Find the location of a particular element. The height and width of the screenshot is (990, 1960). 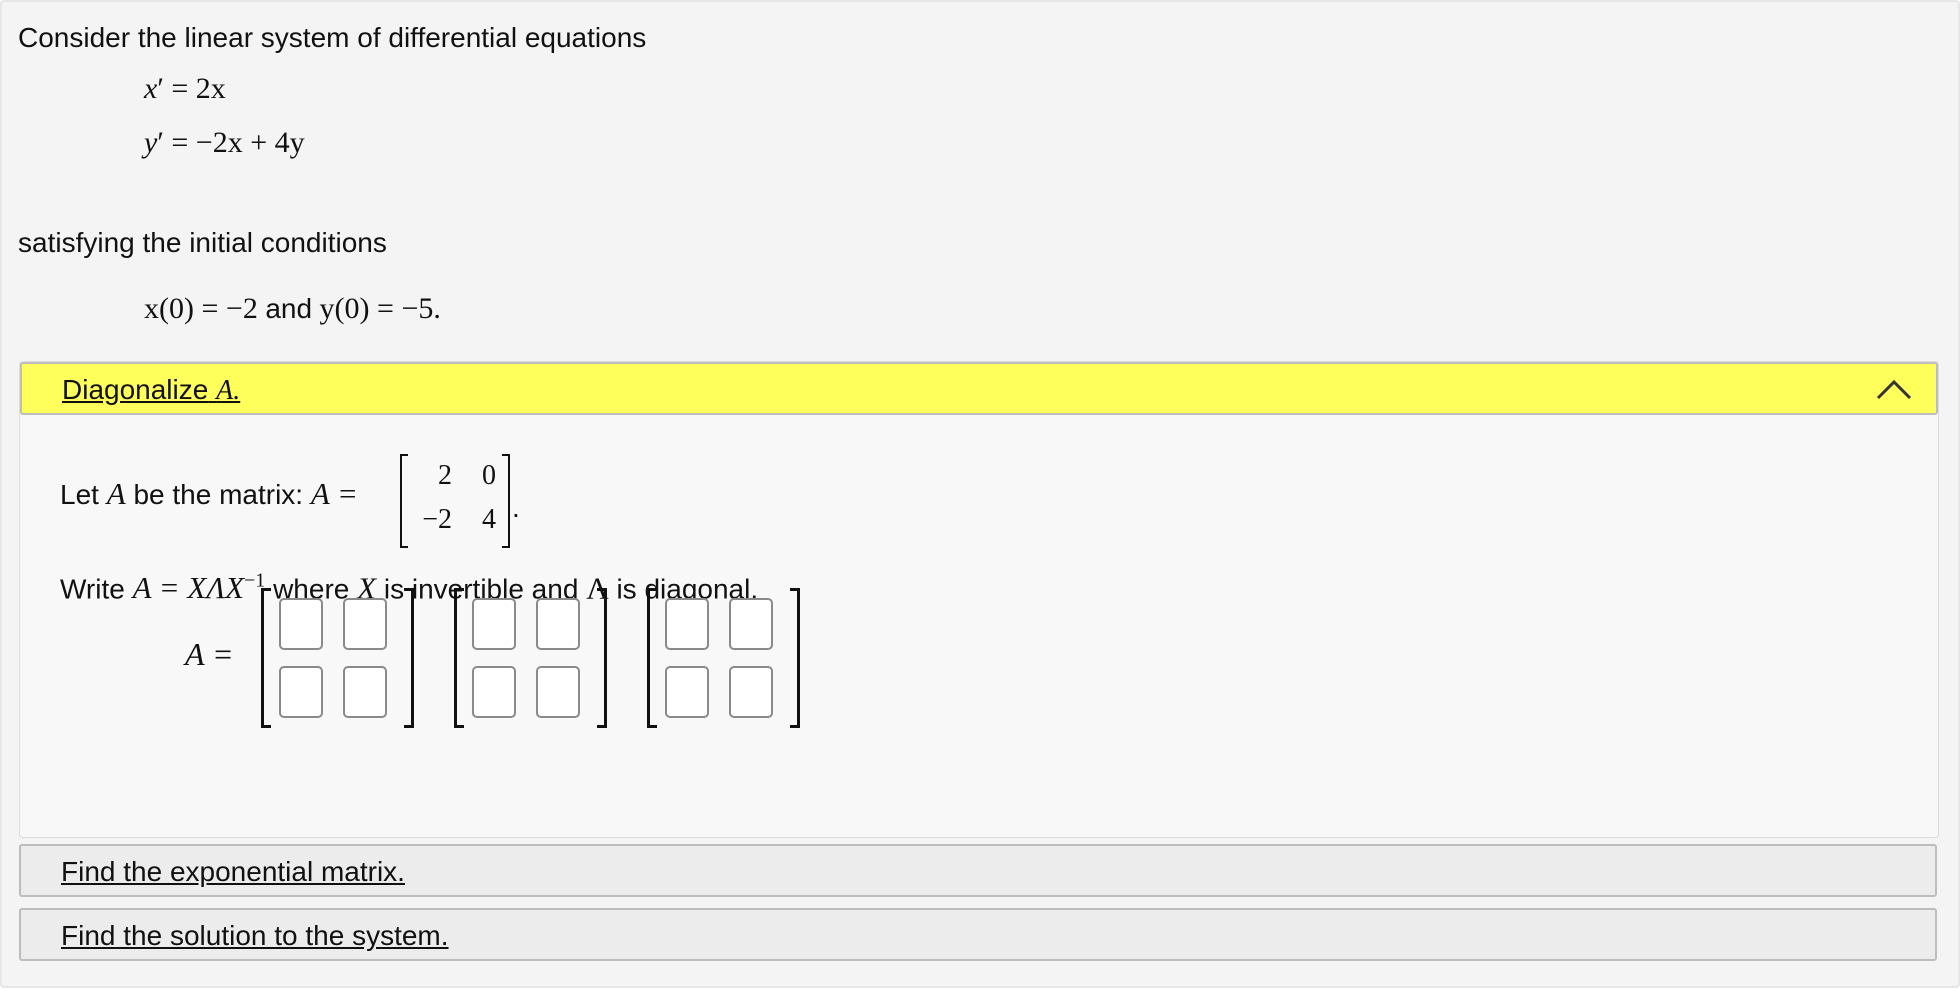

equation-y: y′ = −2x + 4y is located at coordinates (224, 142).